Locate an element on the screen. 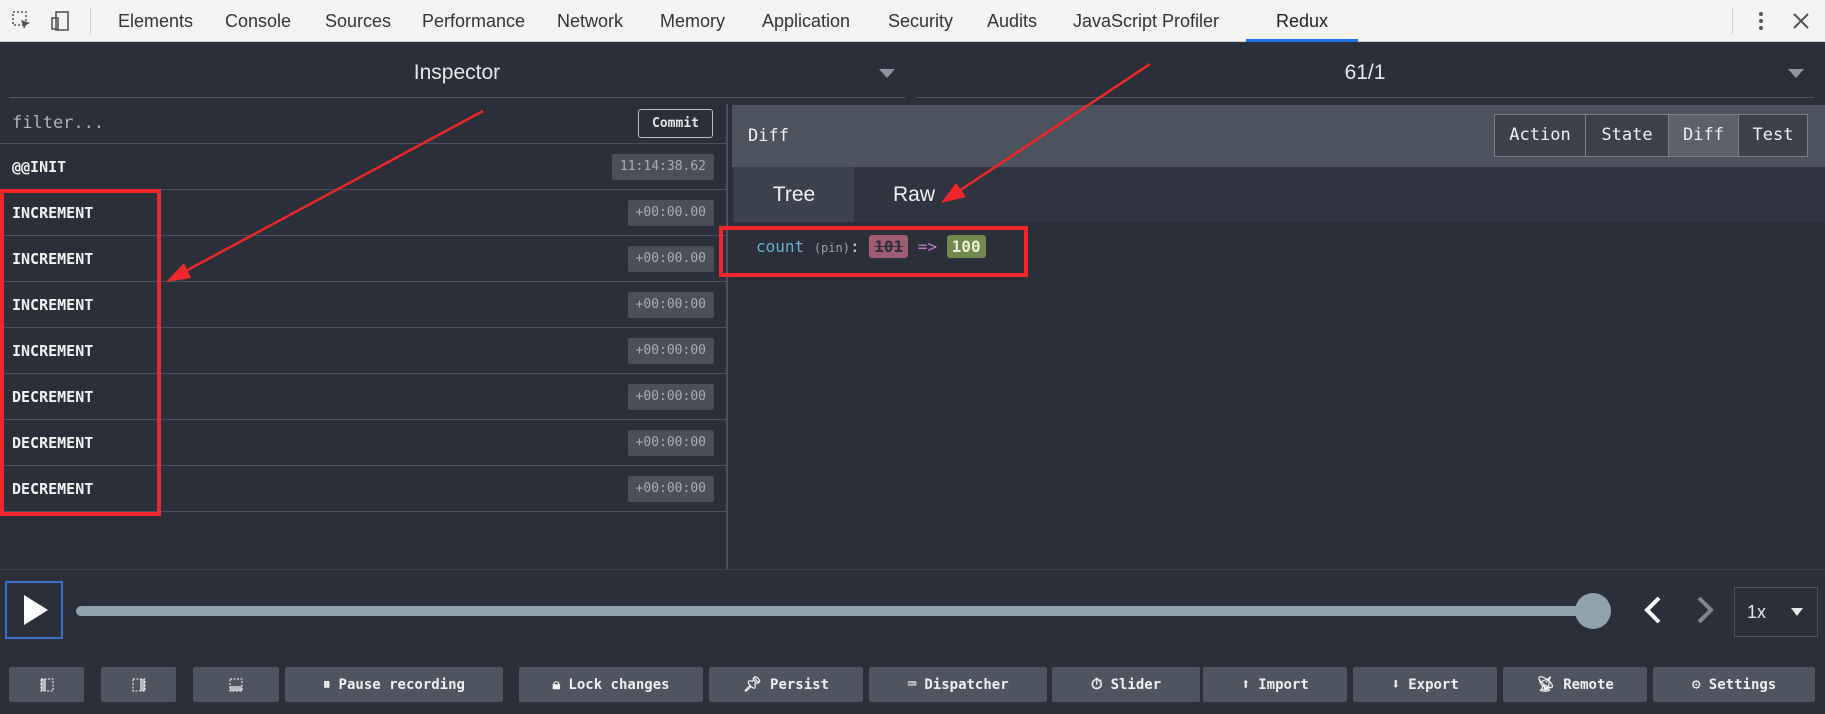 The width and height of the screenshot is (1825, 714). tab-performance: Performance is located at coordinates (473, 21).